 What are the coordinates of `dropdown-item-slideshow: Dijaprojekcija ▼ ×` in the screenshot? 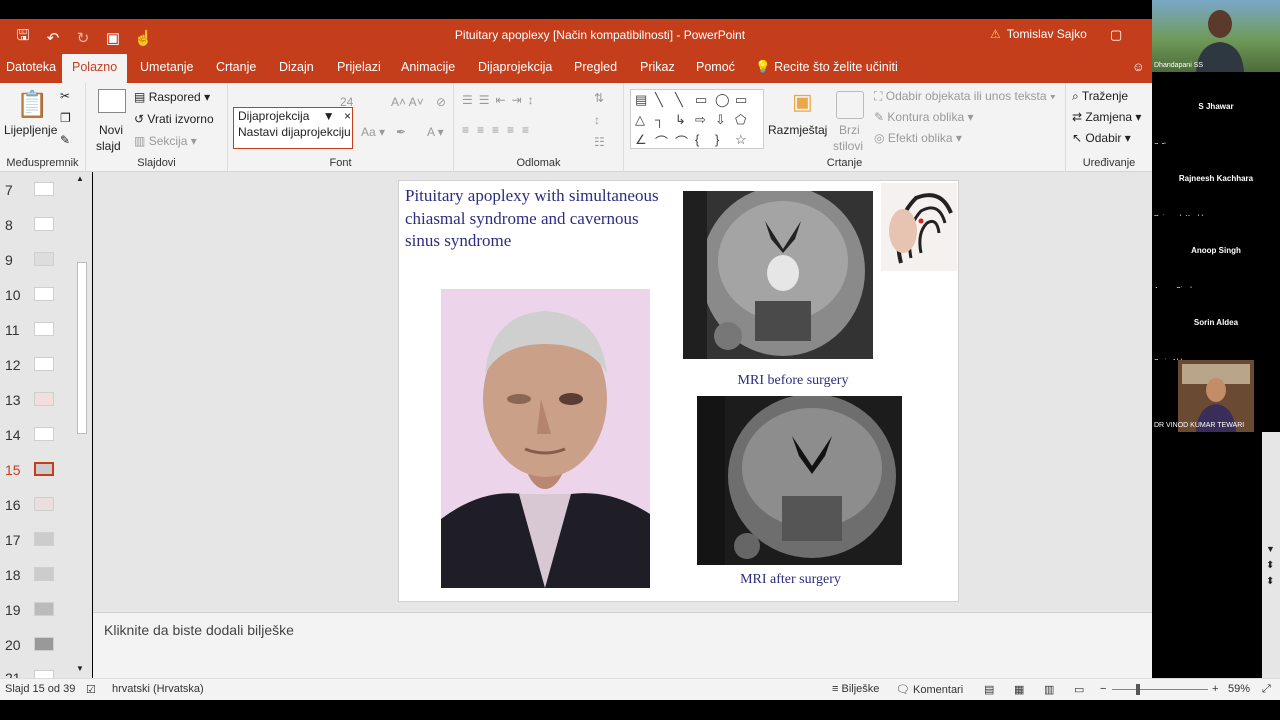 It's located at (293, 116).